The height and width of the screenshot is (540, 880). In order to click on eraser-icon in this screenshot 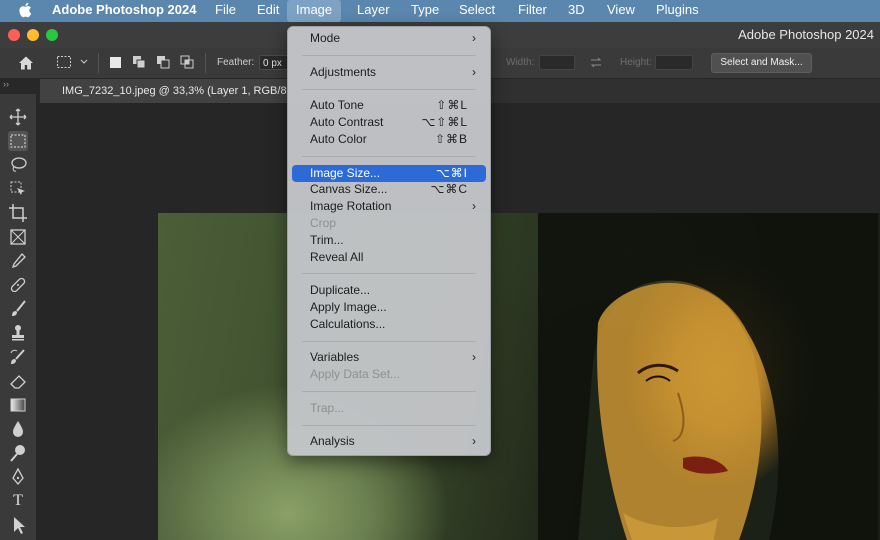, I will do `click(18, 381)`.